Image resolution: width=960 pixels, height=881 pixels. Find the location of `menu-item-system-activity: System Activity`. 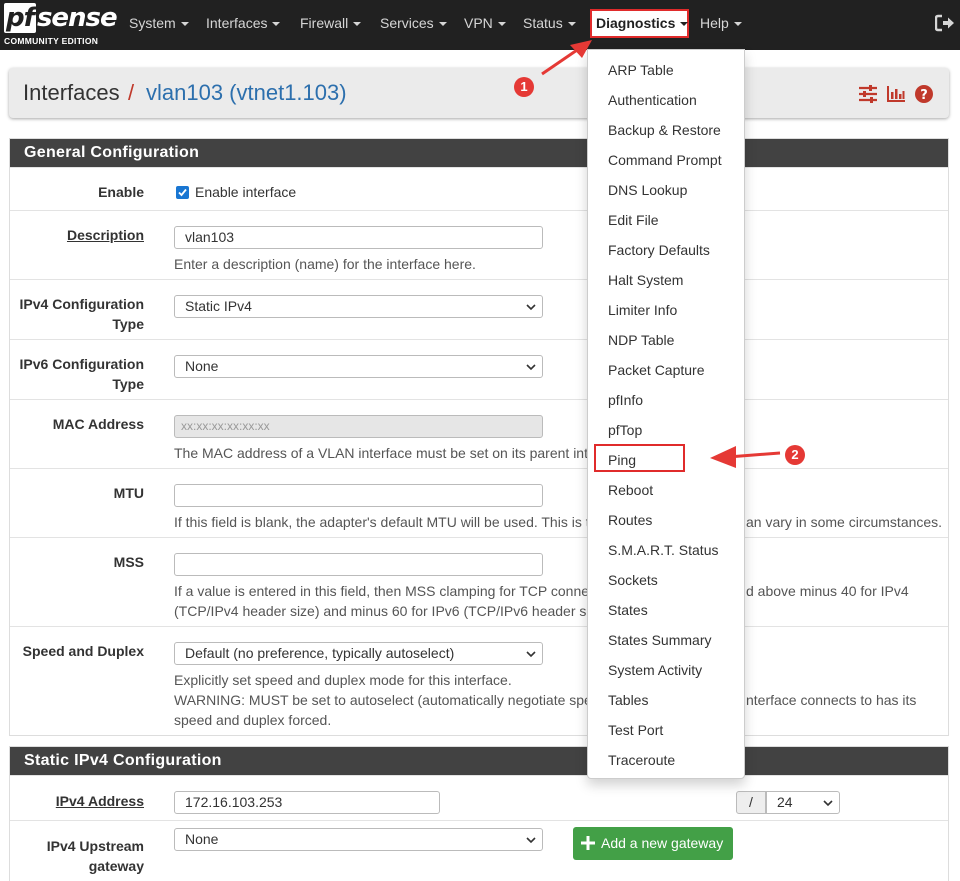

menu-item-system-activity: System Activity is located at coordinates (655, 670).